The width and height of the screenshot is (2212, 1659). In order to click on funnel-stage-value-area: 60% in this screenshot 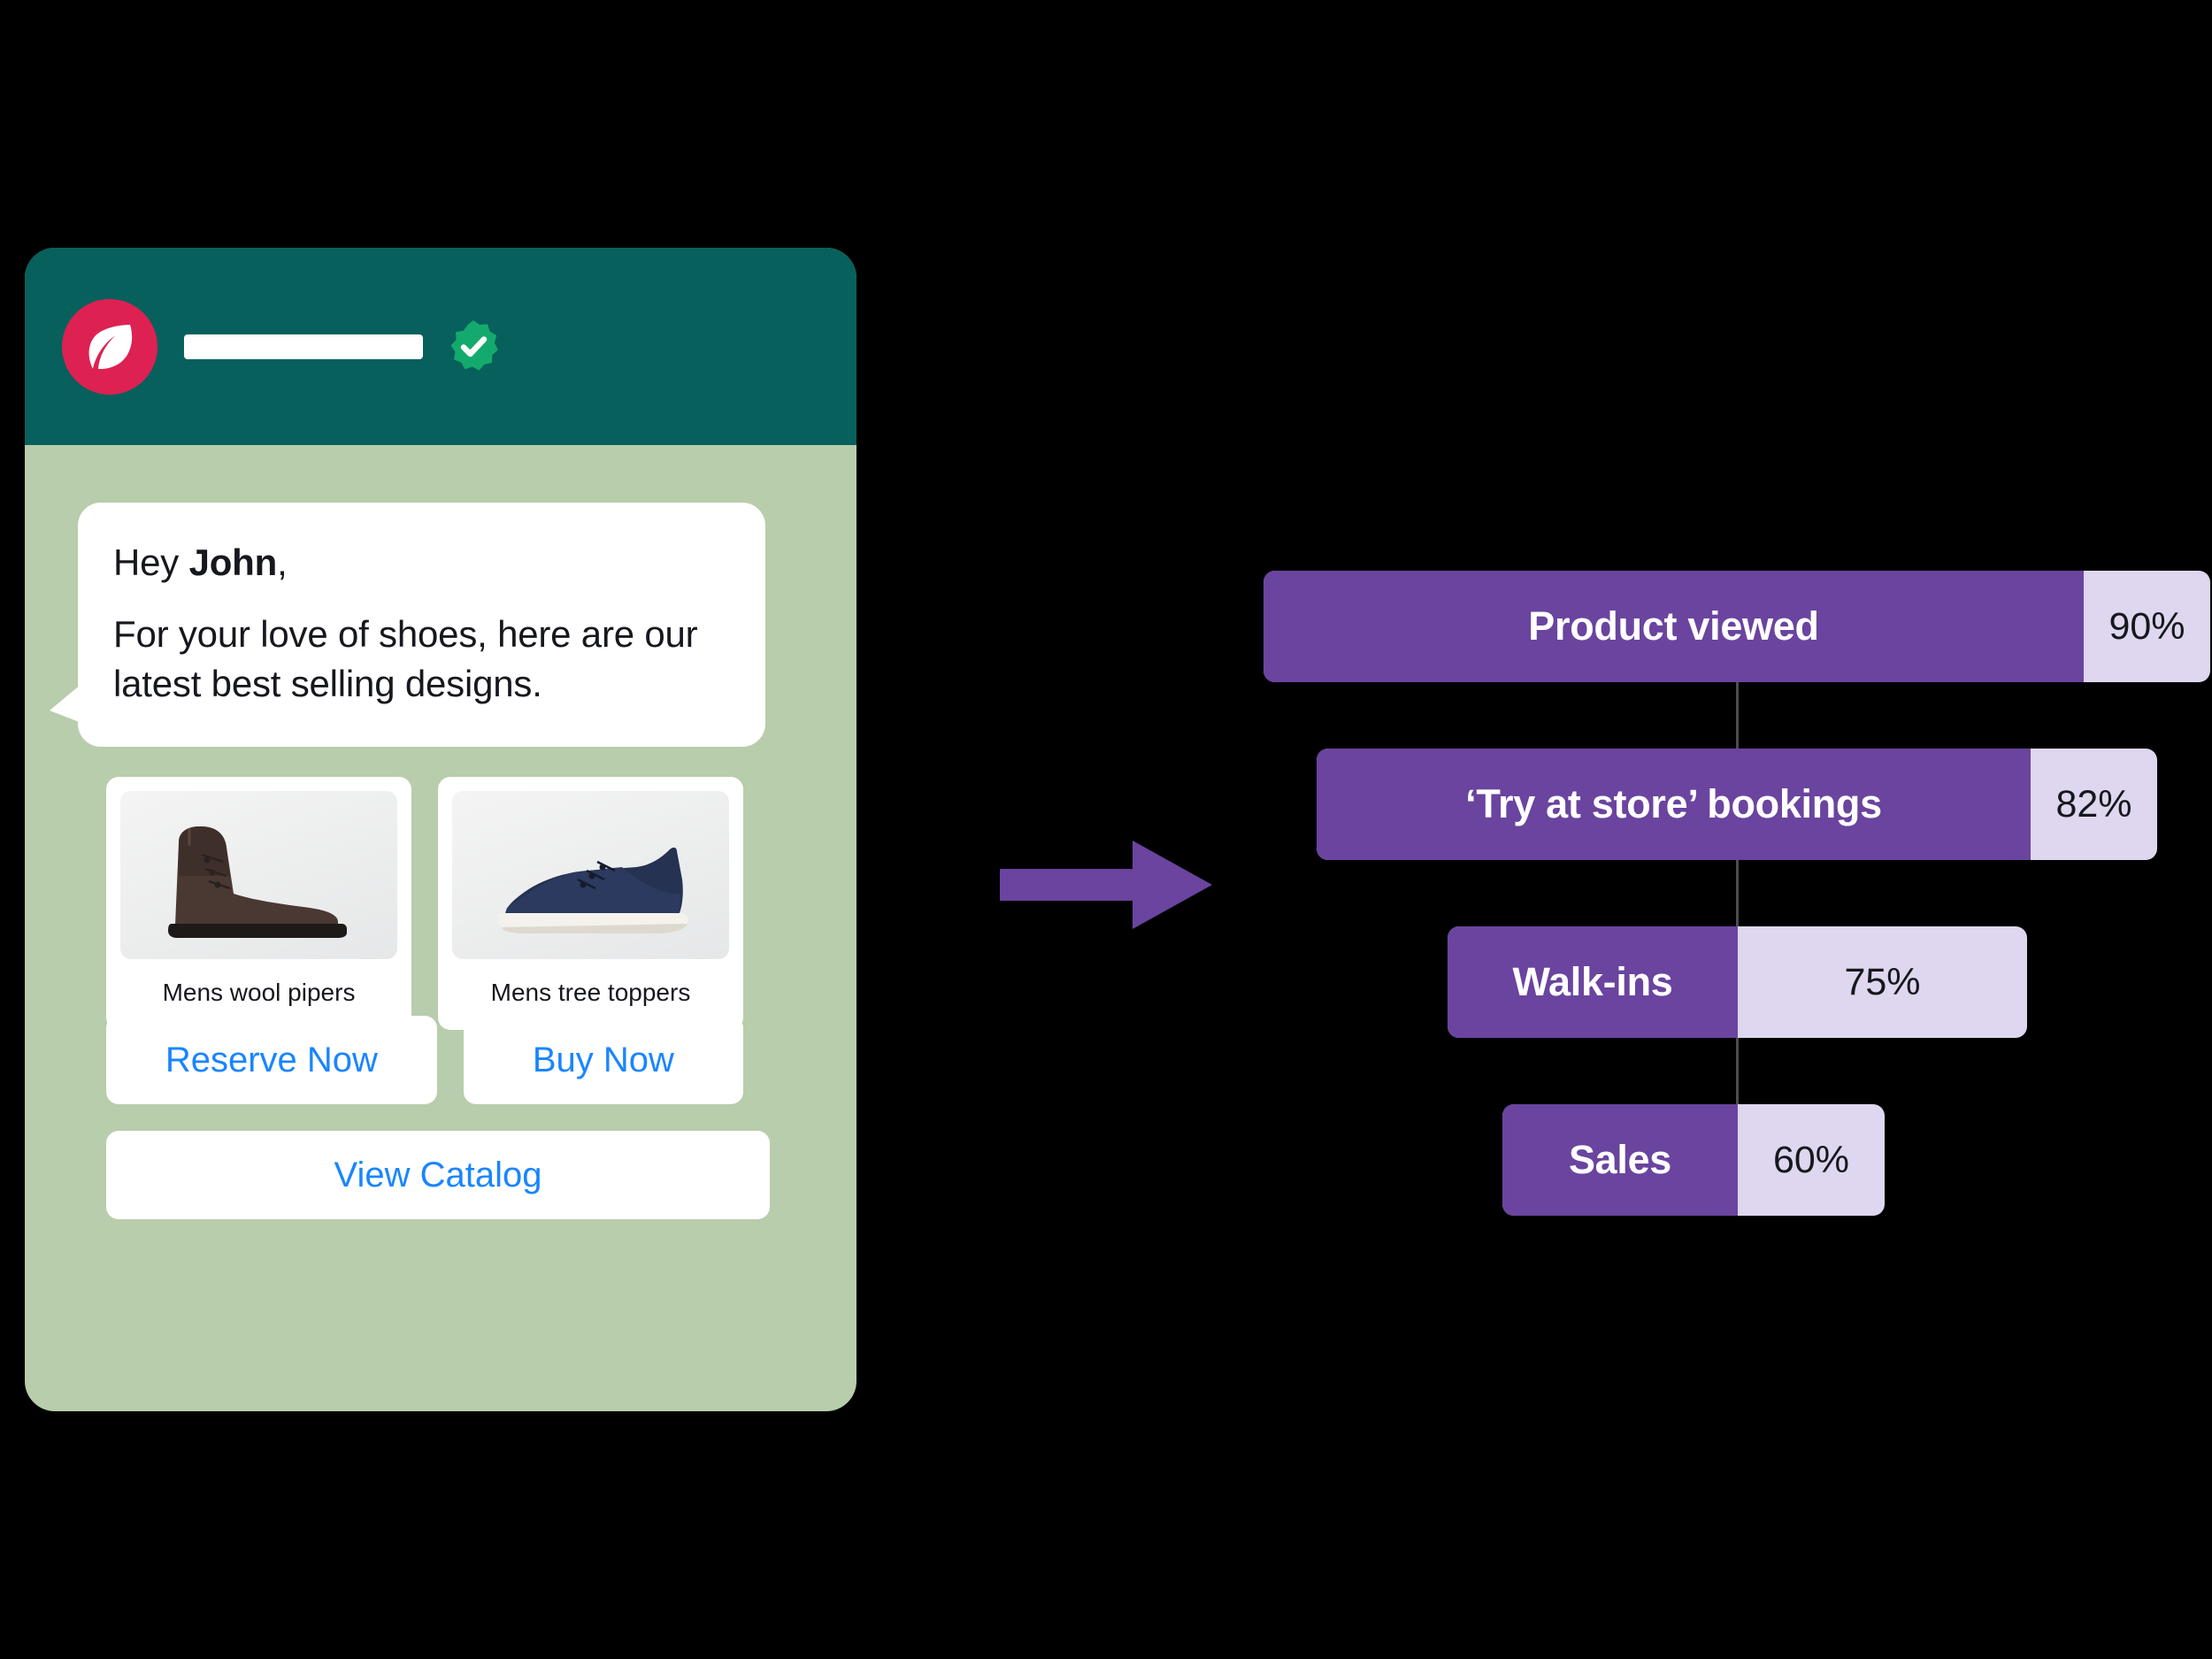, I will do `click(1812, 1160)`.